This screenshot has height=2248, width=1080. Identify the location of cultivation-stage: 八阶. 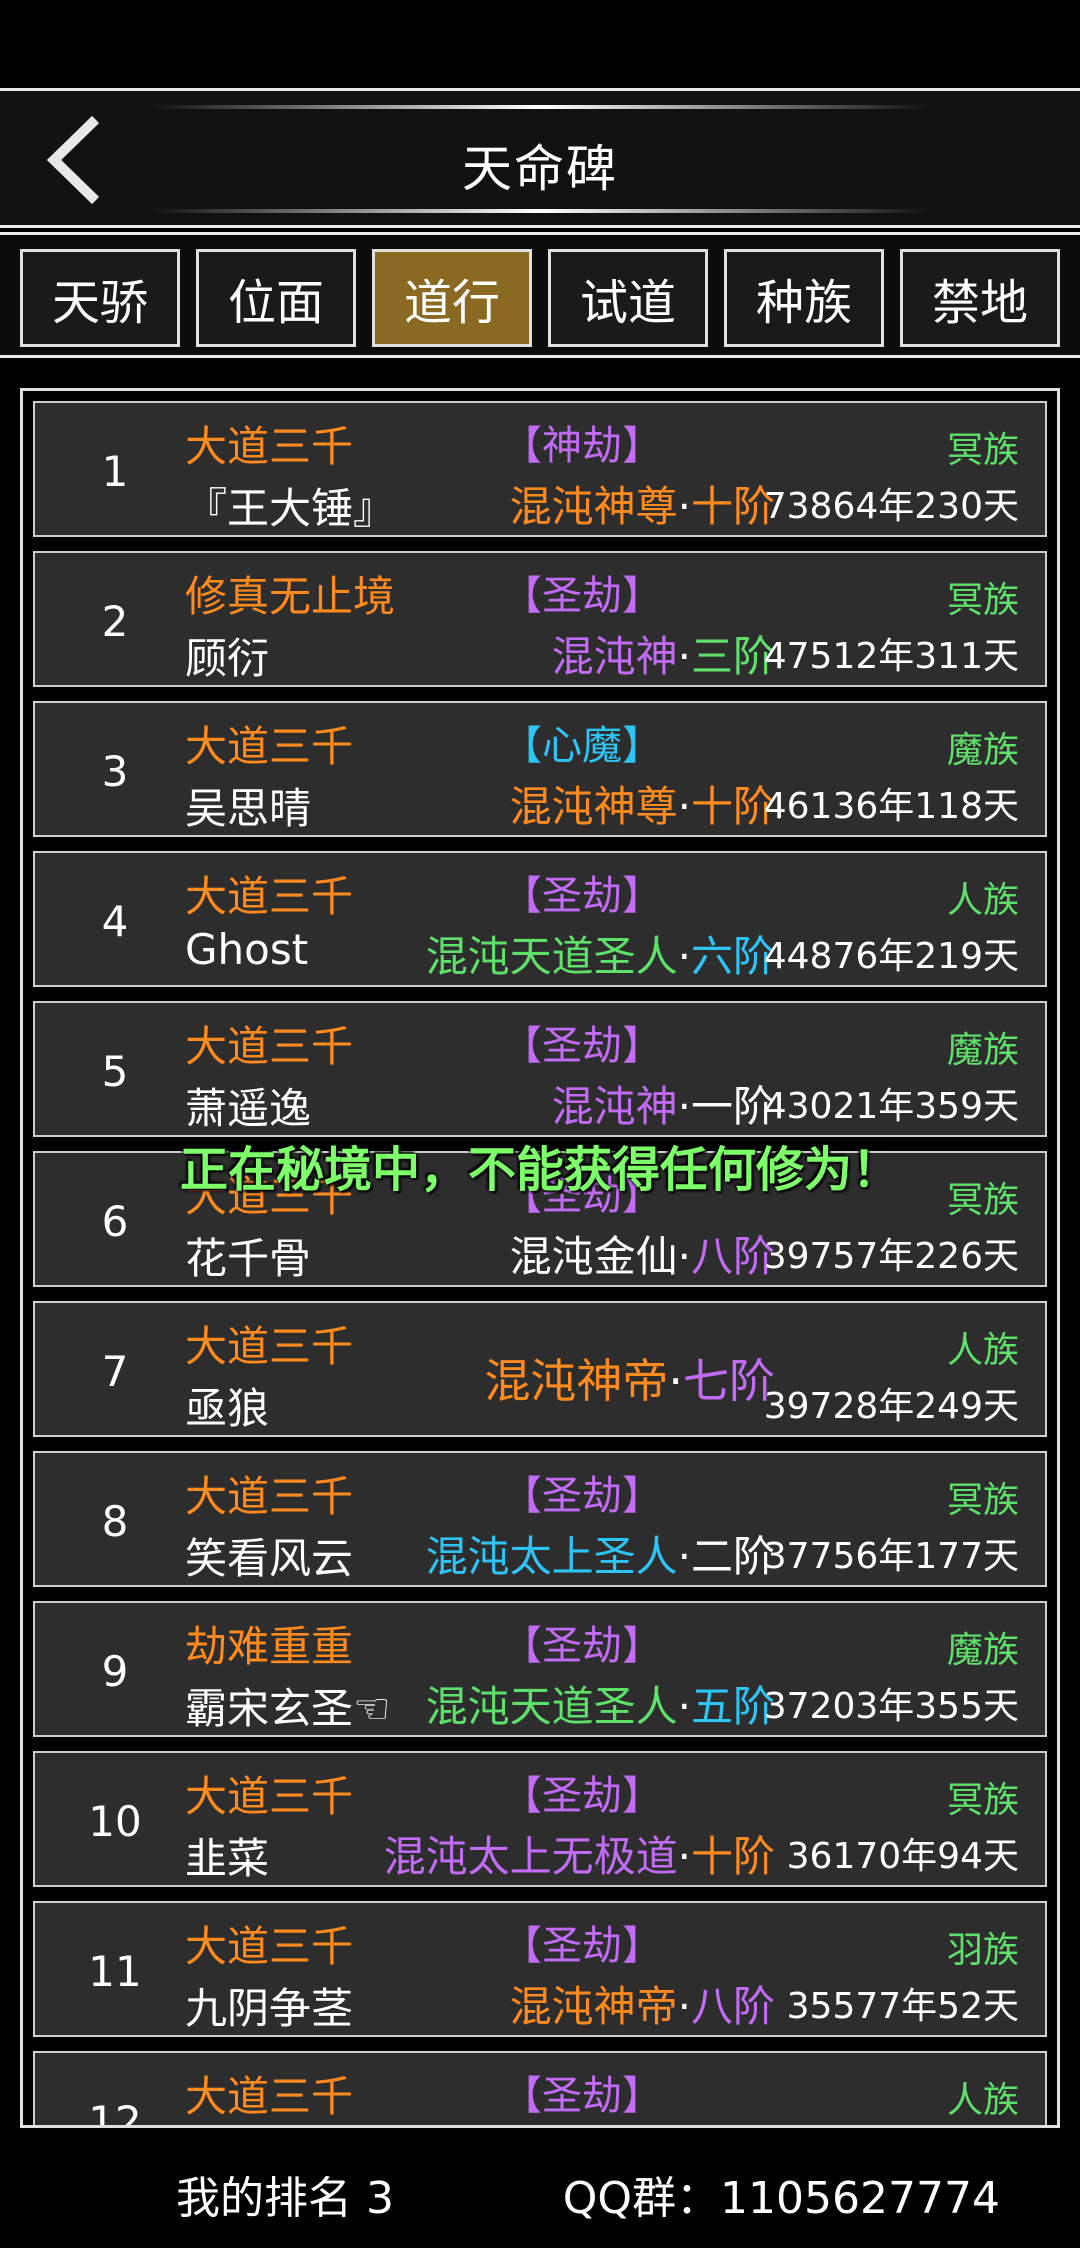
(732, 1256).